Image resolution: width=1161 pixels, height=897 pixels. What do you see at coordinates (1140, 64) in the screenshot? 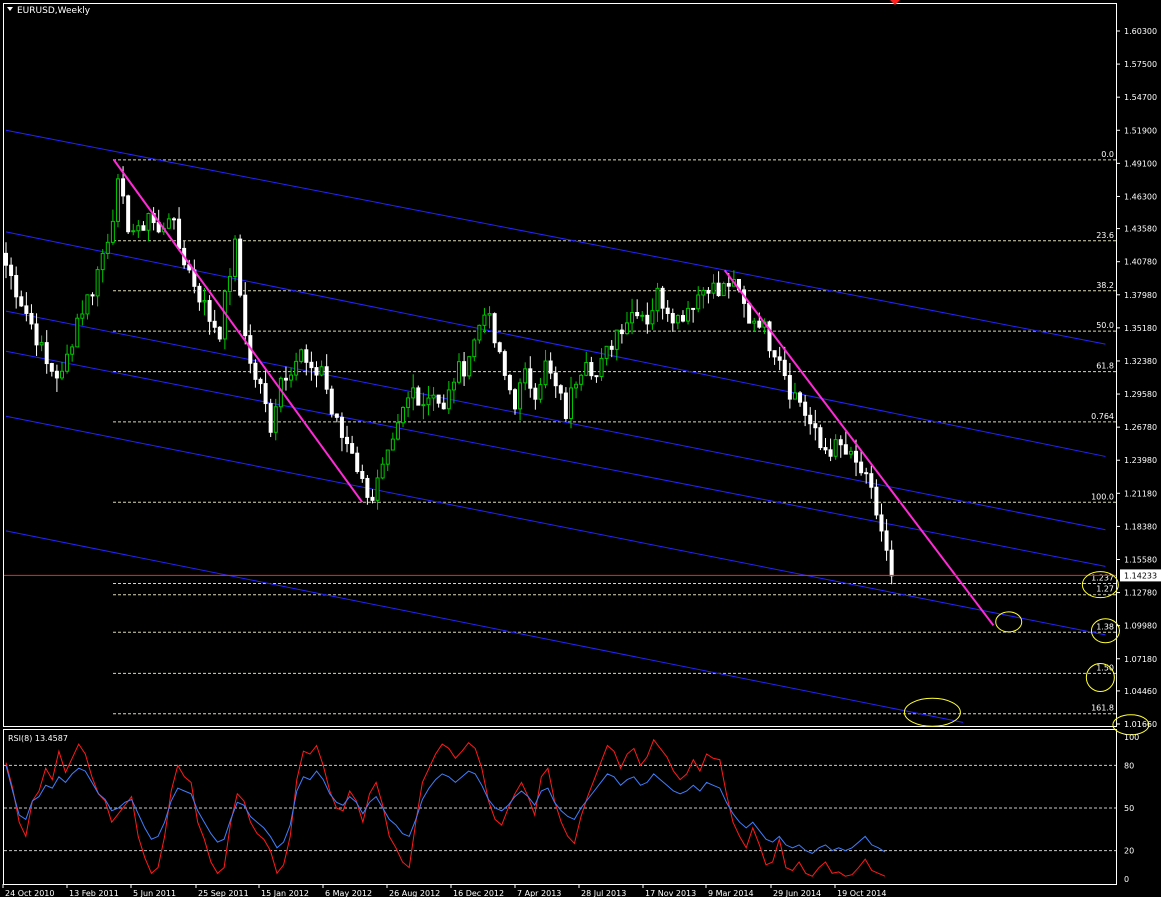
I see `y-tick-label: 1.57500` at bounding box center [1140, 64].